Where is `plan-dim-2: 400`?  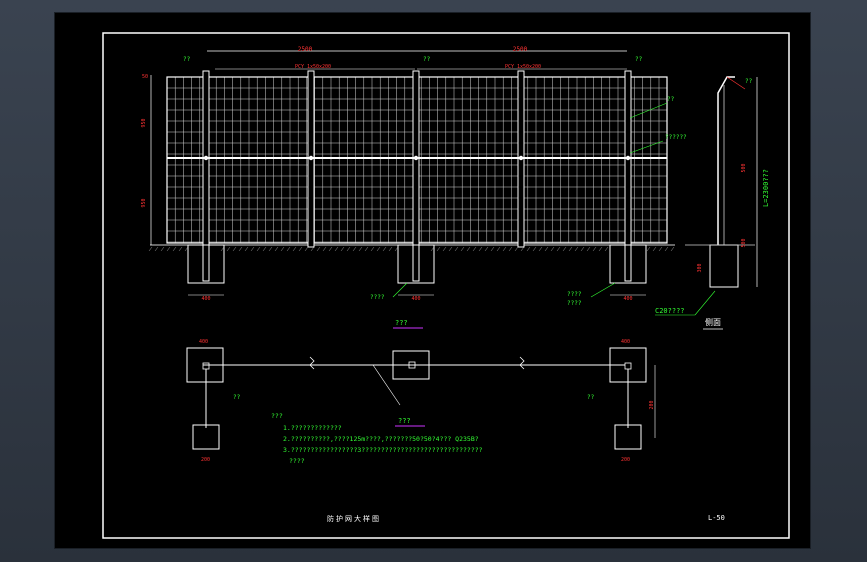
plan-dim-2: 400 is located at coordinates (625, 342).